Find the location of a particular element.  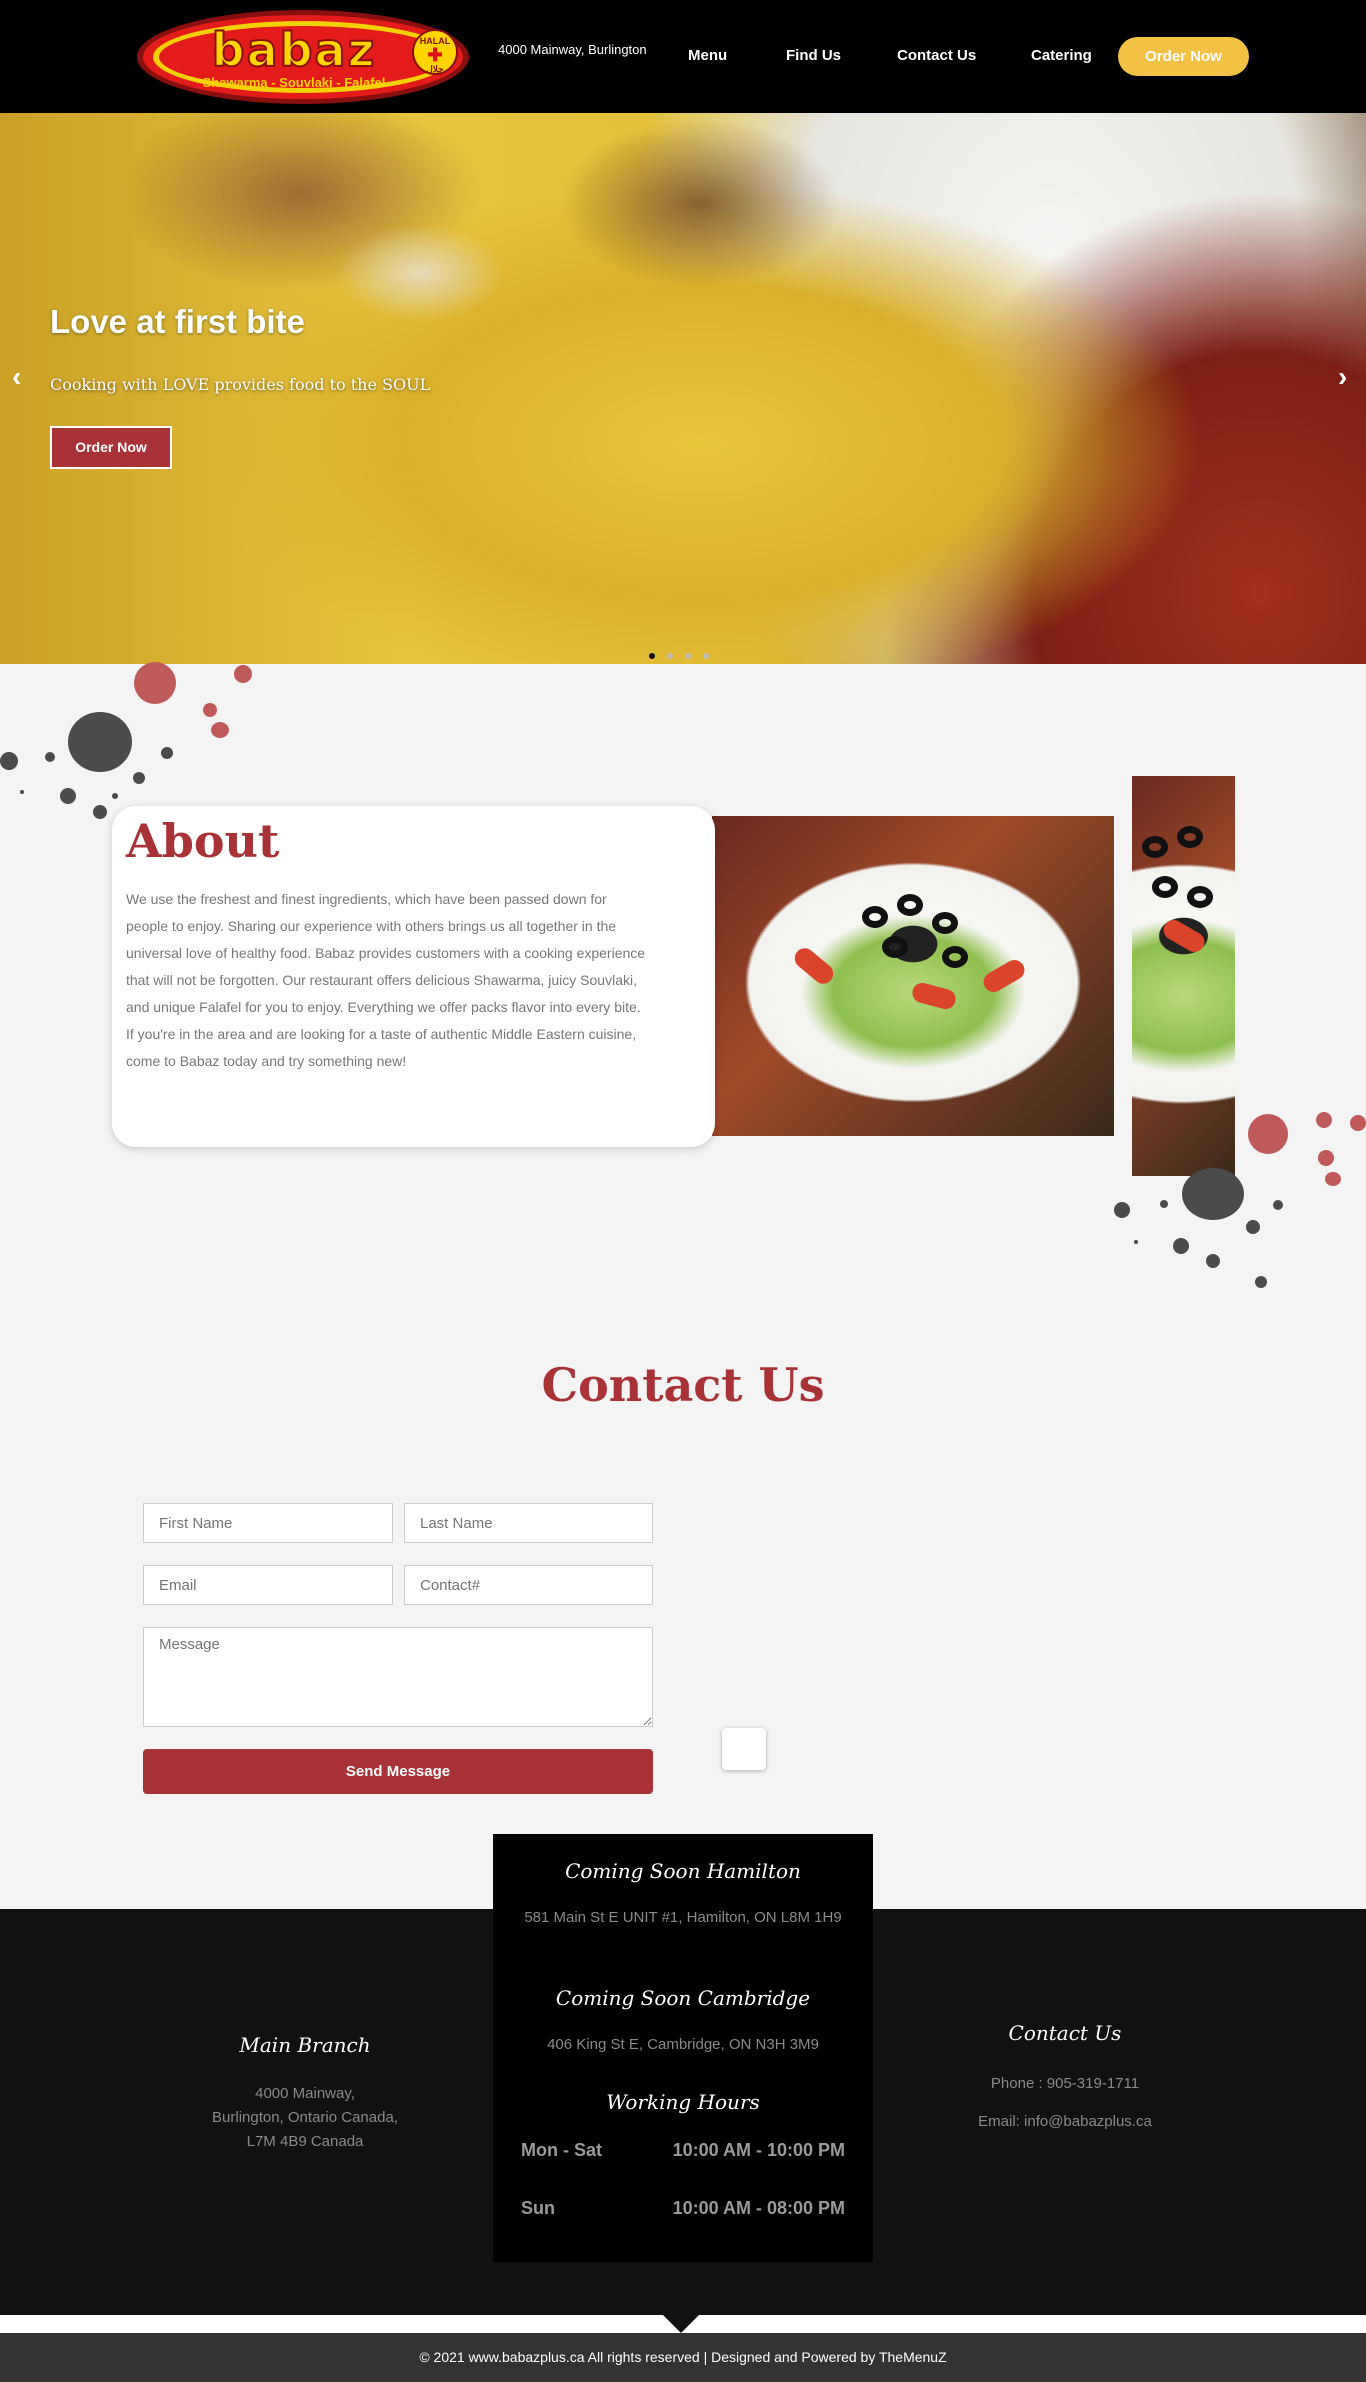

logo-wordmark: babaz is located at coordinates (294, 50).